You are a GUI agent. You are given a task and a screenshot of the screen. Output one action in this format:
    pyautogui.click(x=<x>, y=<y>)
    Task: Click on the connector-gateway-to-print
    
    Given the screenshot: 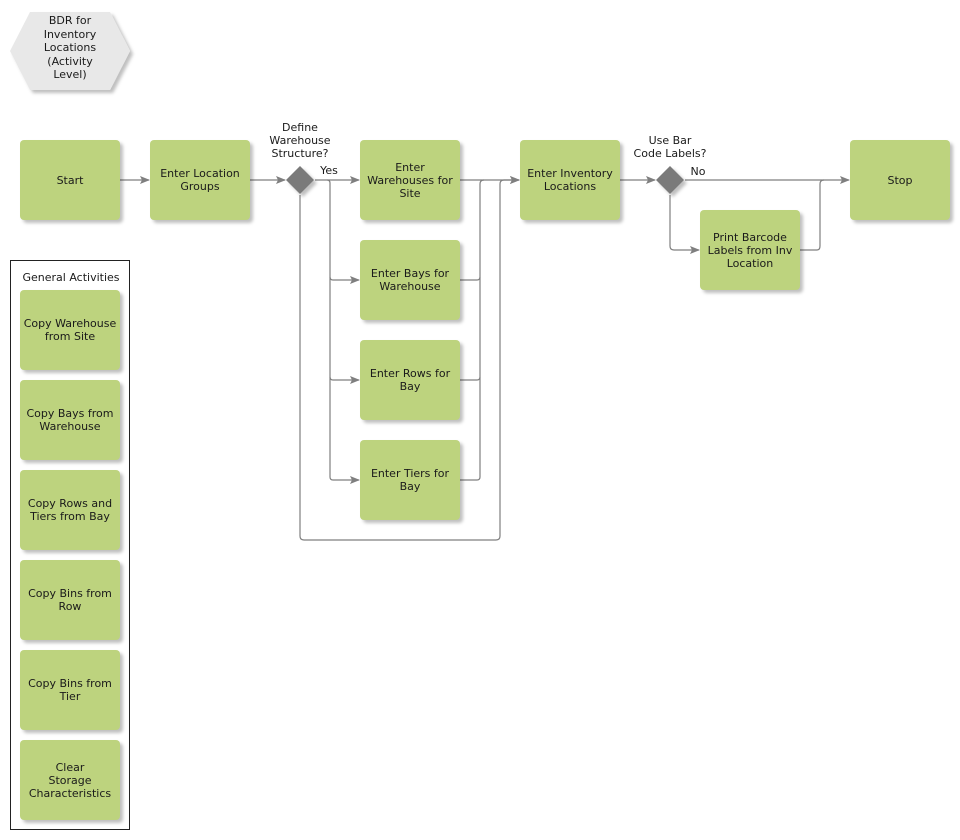 What is the action you would take?
    pyautogui.click(x=684, y=224)
    